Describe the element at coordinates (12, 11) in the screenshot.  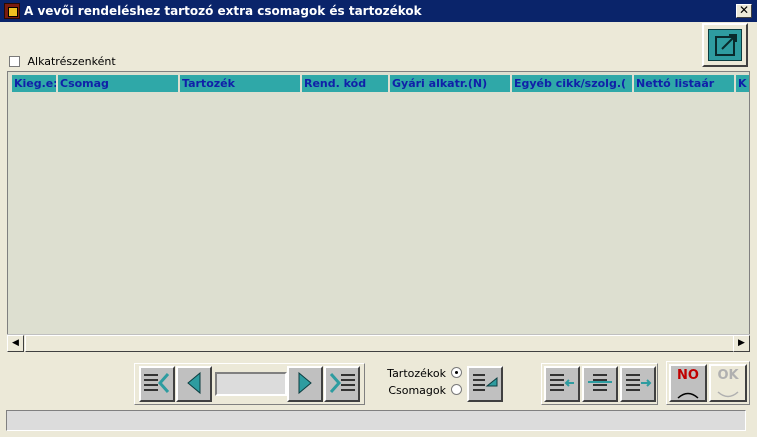
I see `app-icon` at that location.